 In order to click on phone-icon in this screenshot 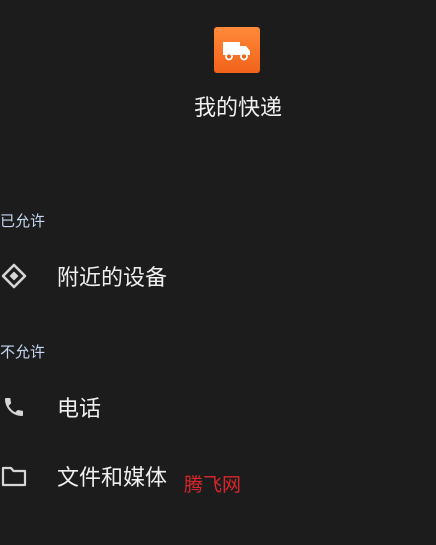, I will do `click(14, 407)`.